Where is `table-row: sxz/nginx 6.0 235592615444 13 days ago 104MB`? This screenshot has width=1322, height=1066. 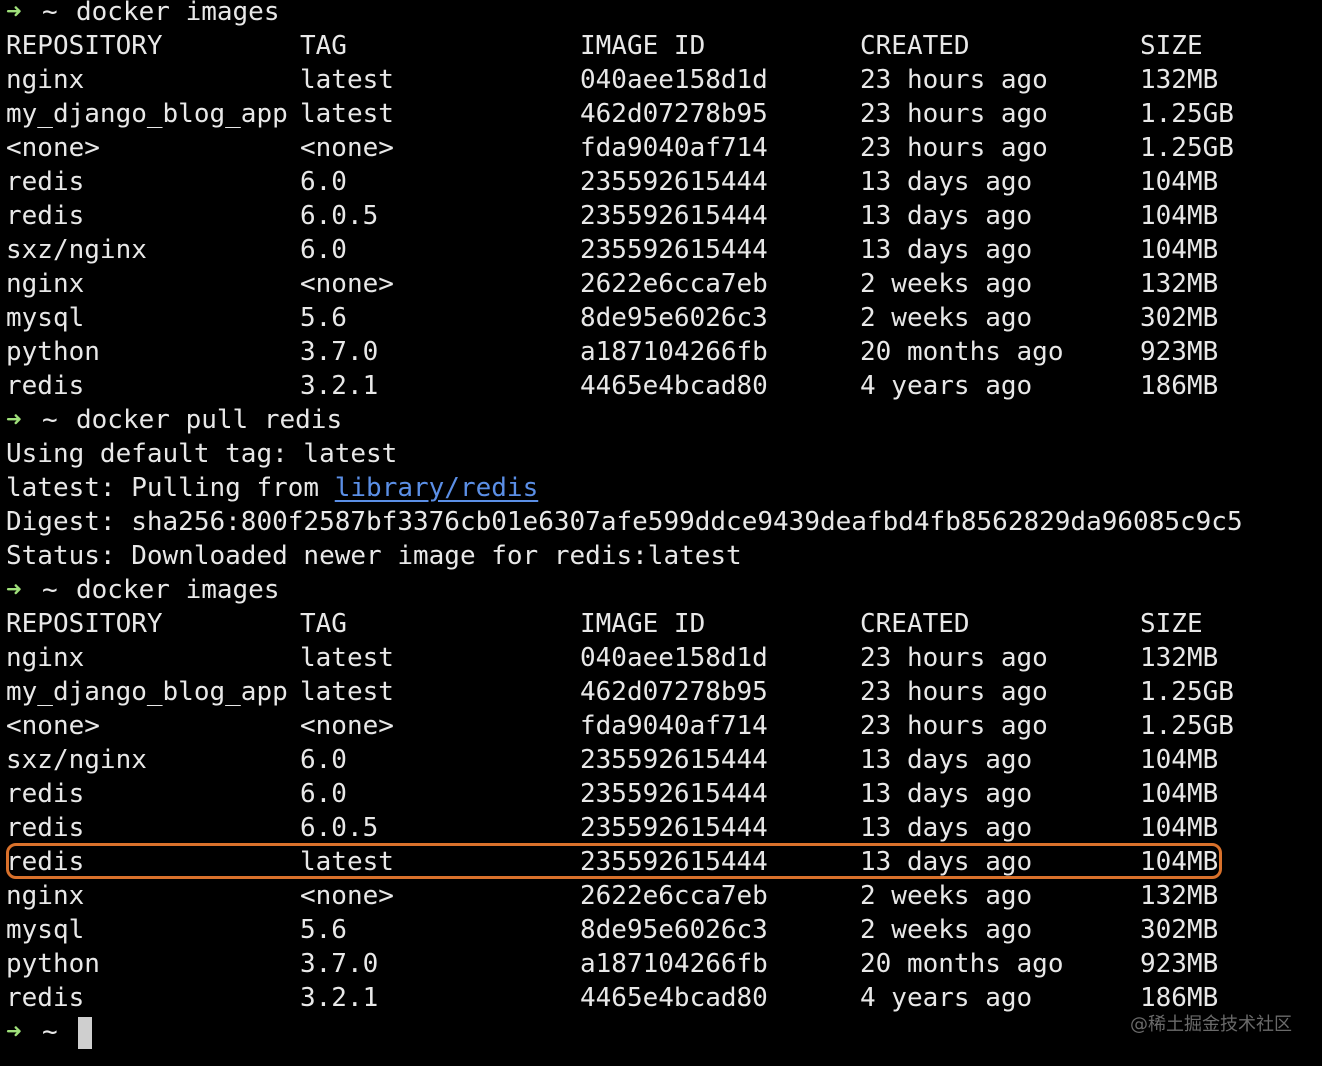 table-row: sxz/nginx 6.0 235592615444 13 days ago 104MB is located at coordinates (661, 760).